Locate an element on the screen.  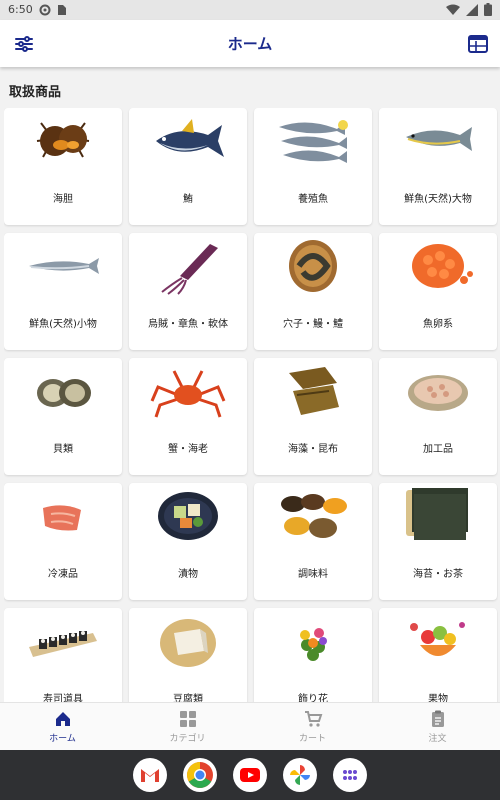
app-drawer-icon is located at coordinates (350, 775).